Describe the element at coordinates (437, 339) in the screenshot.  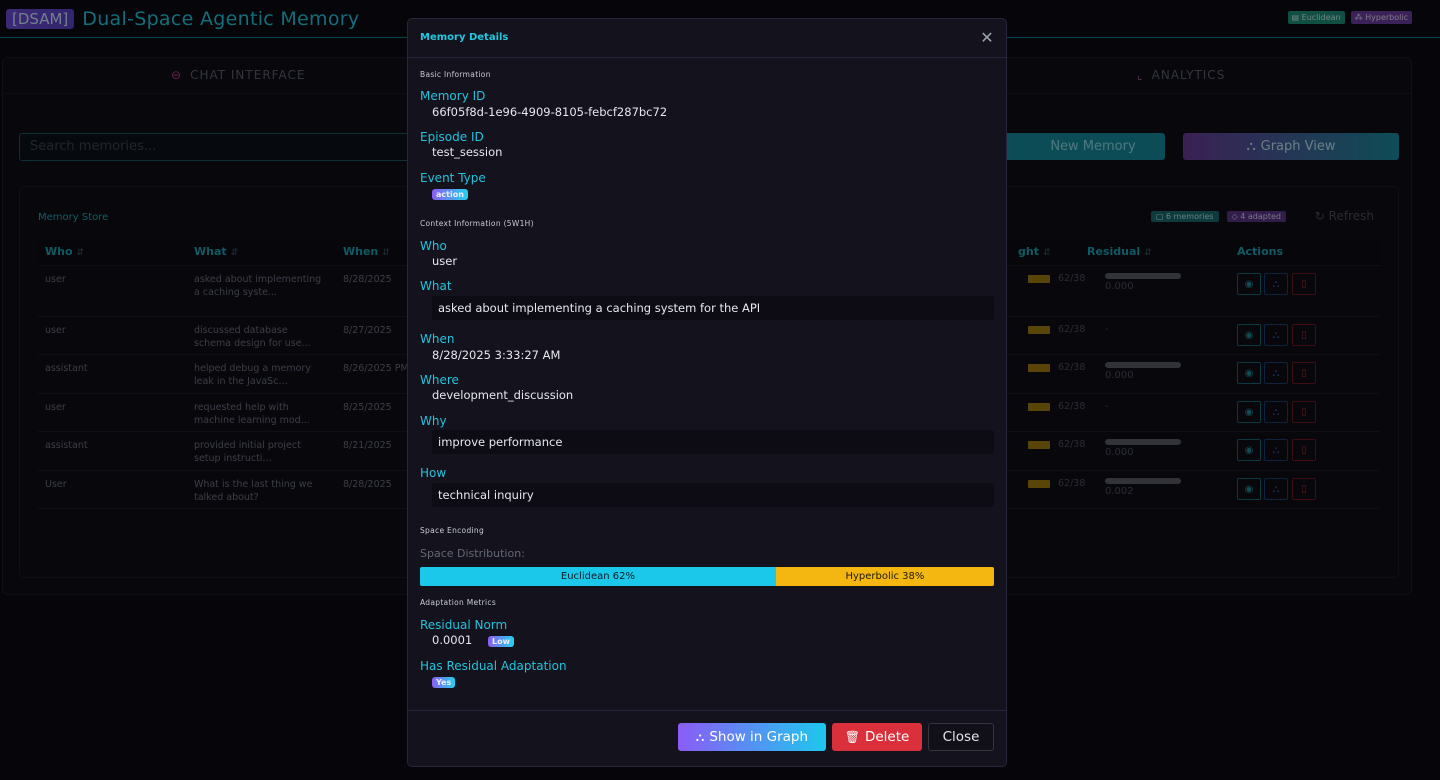
I see `when-label: When` at that location.